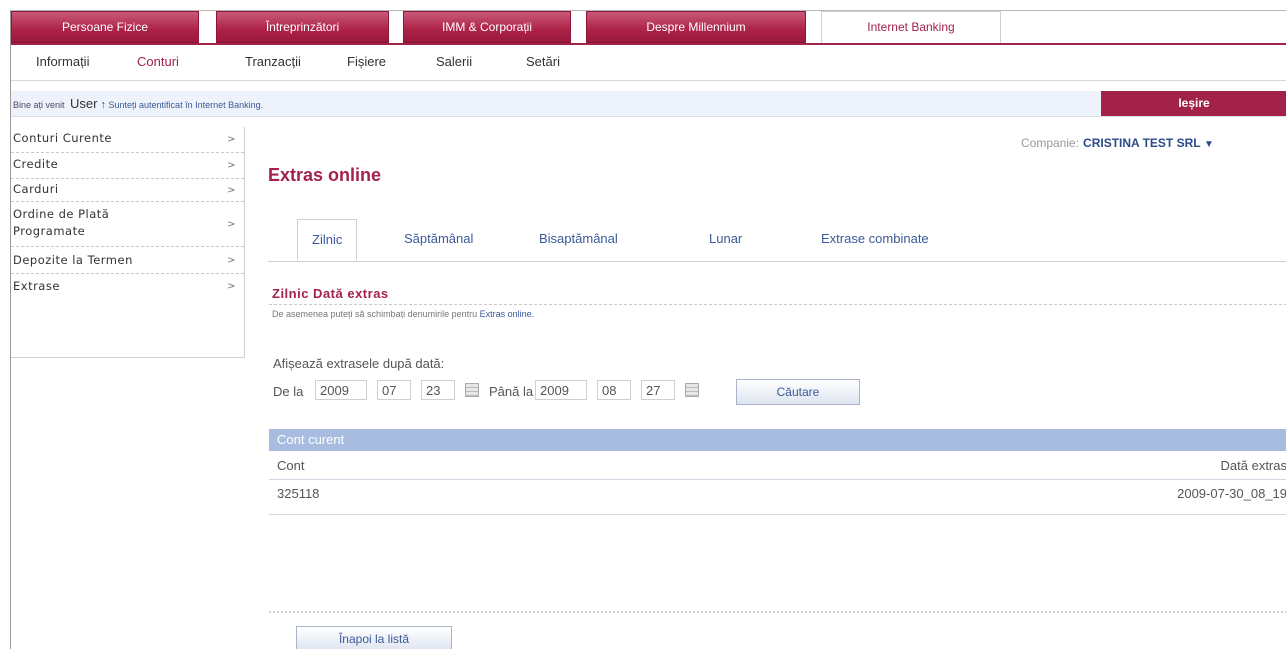 This screenshot has width=1286, height=649. What do you see at coordinates (105, 27) in the screenshot?
I see `top-tab-persoane-fizice: Persoane Fizice` at bounding box center [105, 27].